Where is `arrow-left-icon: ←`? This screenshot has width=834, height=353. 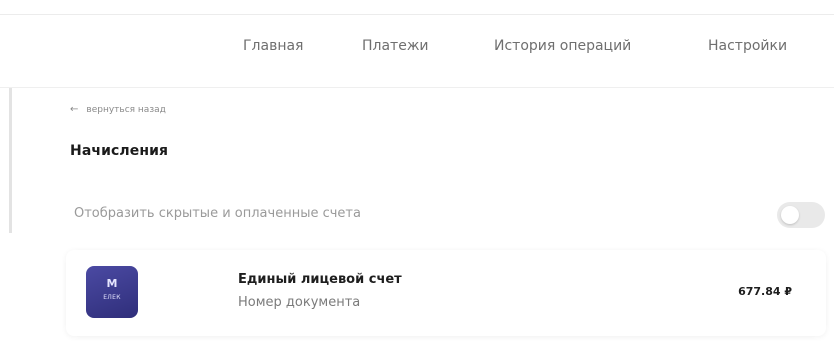
arrow-left-icon: ← is located at coordinates (74, 109).